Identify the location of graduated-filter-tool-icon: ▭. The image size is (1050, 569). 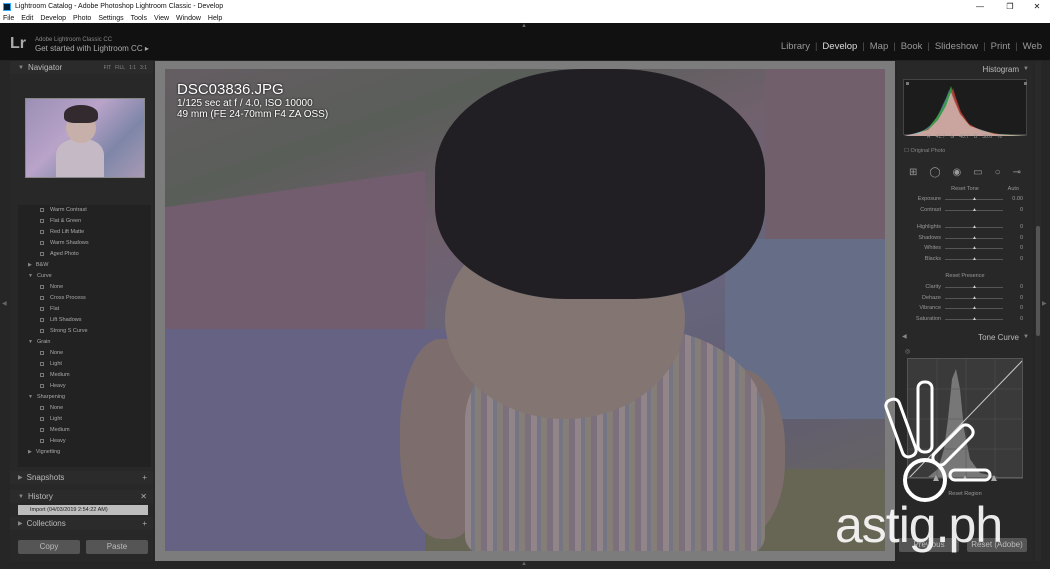
(977, 172).